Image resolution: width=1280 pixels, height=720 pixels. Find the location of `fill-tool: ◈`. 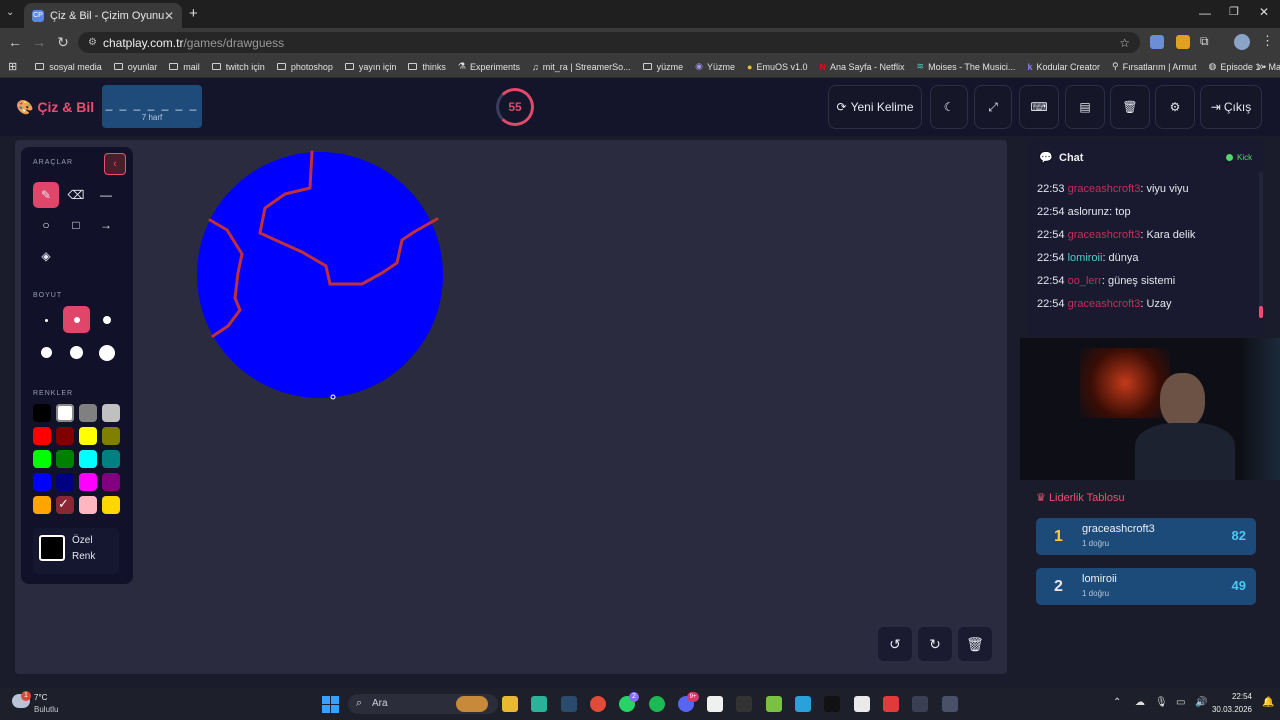

fill-tool: ◈ is located at coordinates (46, 256).